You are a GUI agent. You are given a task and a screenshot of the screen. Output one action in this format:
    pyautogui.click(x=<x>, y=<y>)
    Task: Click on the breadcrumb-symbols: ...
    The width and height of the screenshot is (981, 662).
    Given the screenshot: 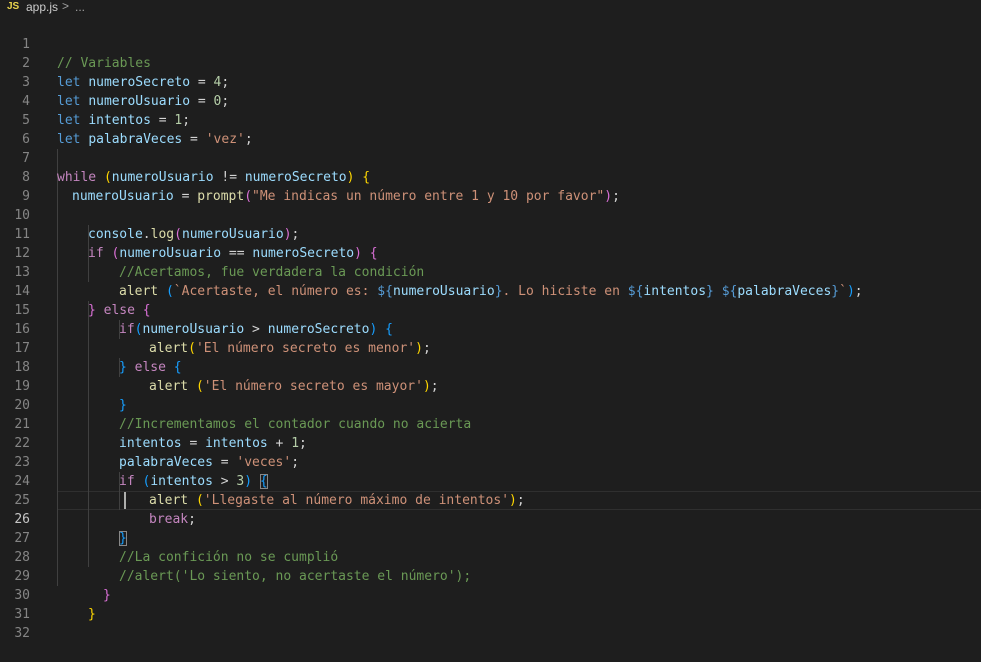 What is the action you would take?
    pyautogui.click(x=80, y=7)
    